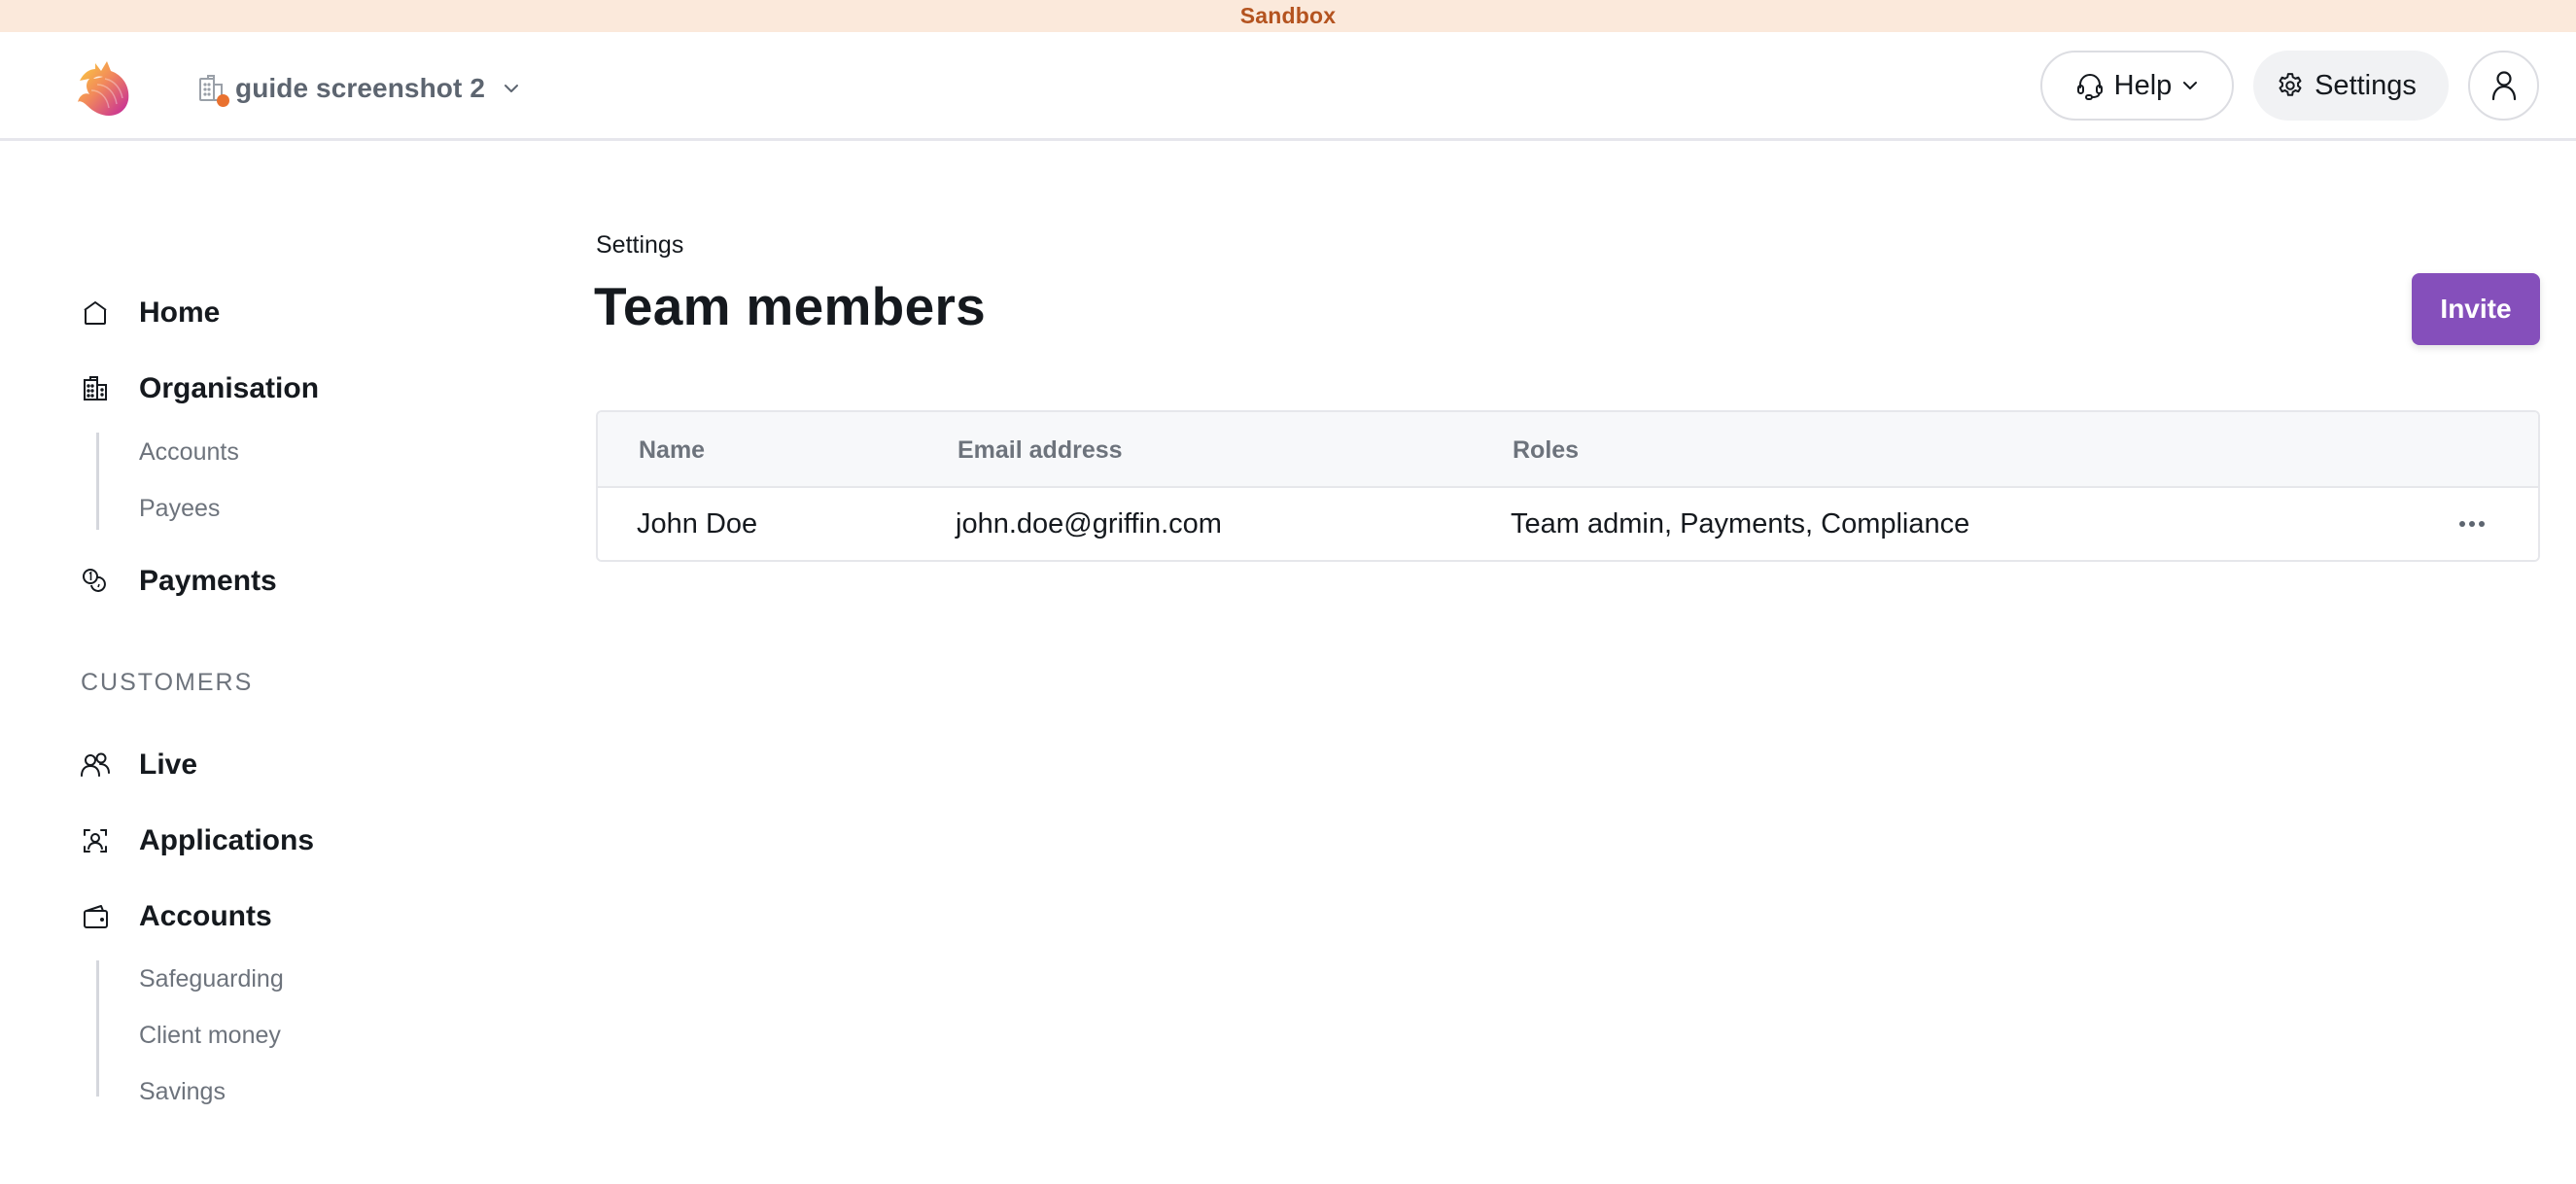  I want to click on sidebar-subitem-safeguarding: Safeguarding, so click(211, 979).